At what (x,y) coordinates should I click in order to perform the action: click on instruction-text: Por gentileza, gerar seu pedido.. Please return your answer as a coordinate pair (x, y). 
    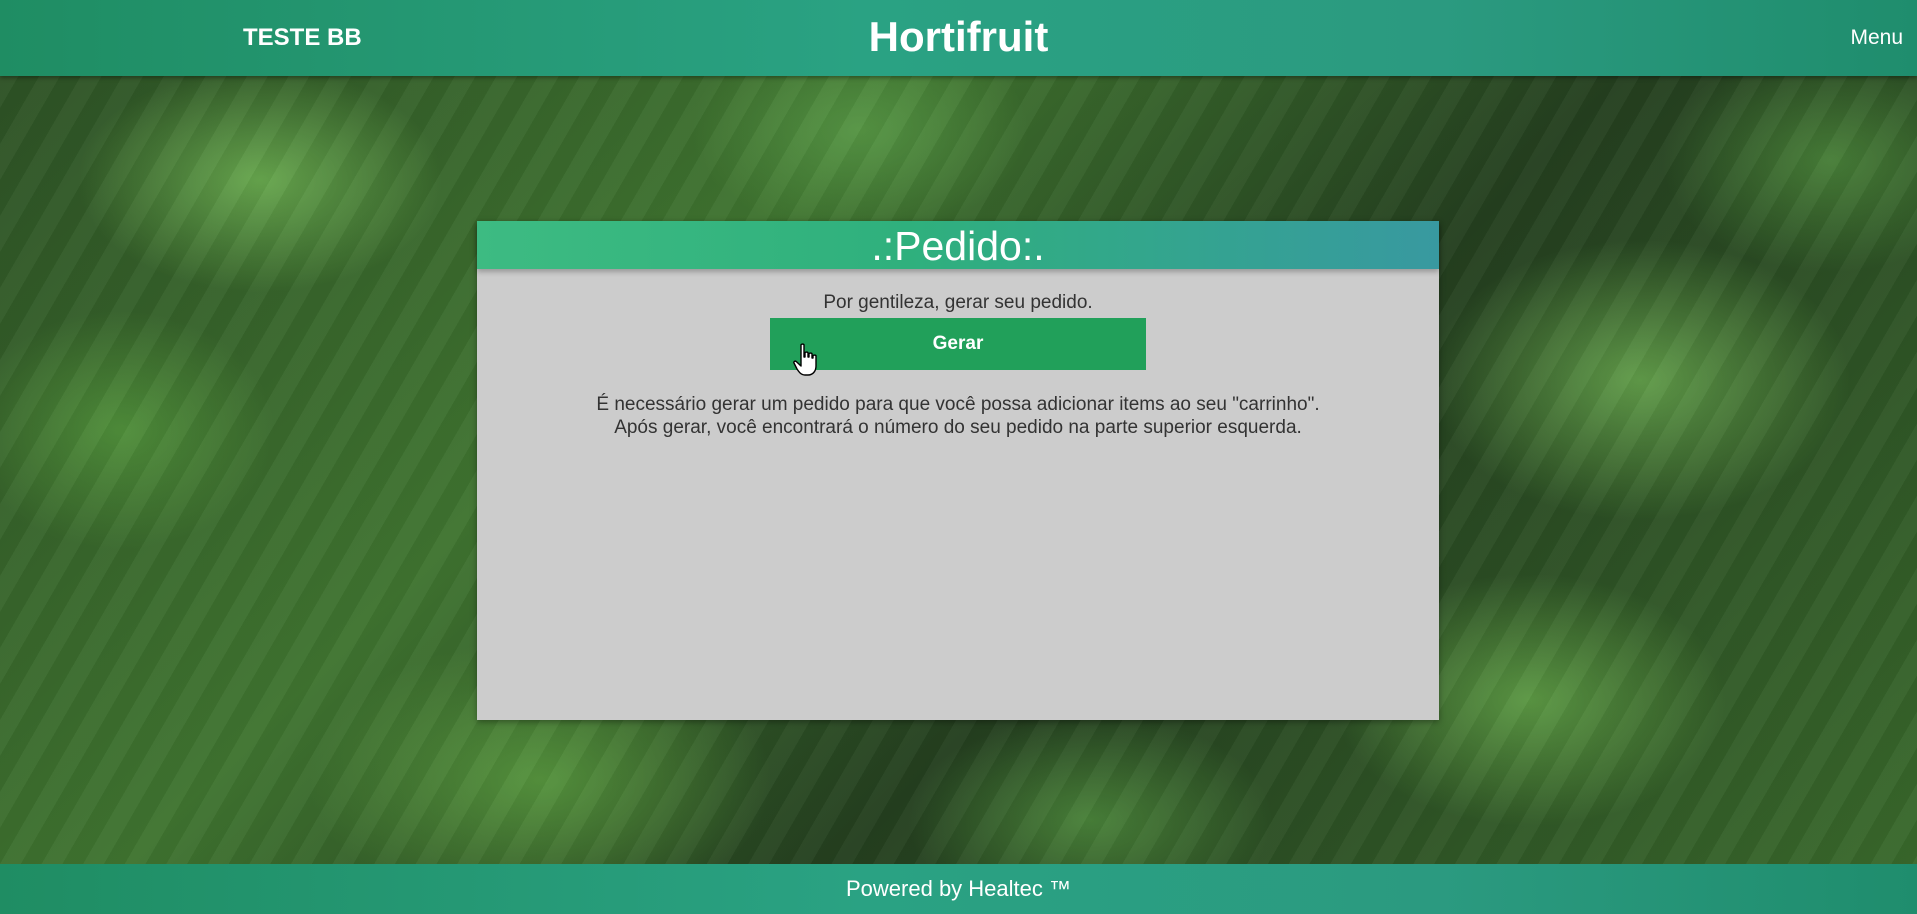
    Looking at the image, I should click on (958, 302).